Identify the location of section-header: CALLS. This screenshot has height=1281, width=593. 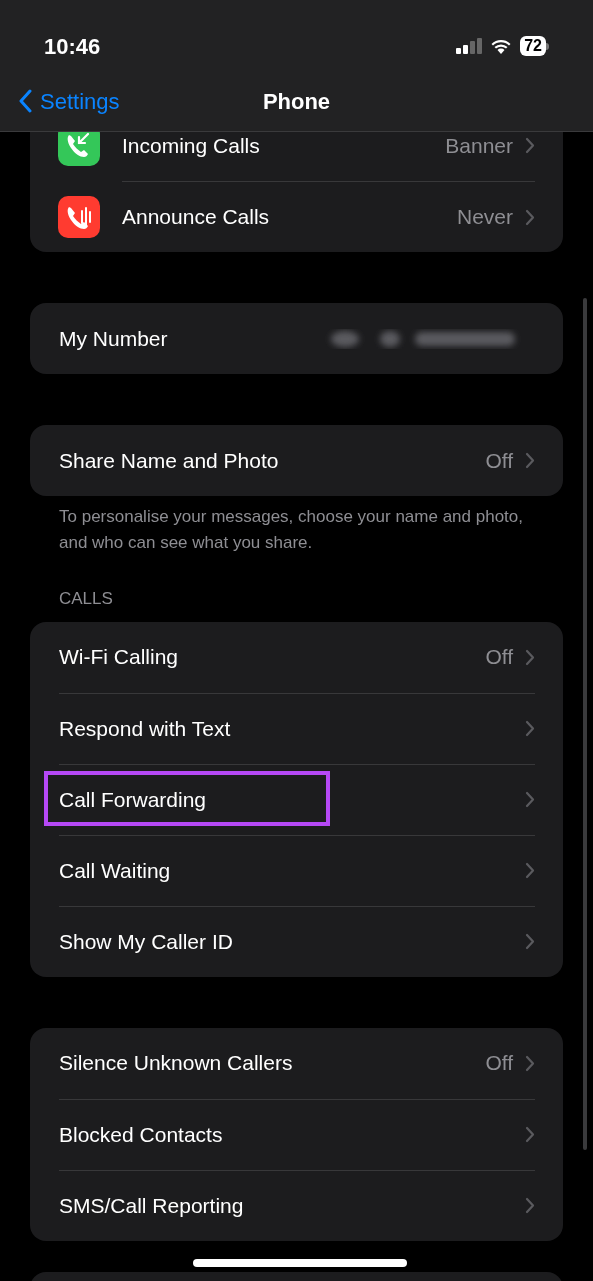
(86, 599).